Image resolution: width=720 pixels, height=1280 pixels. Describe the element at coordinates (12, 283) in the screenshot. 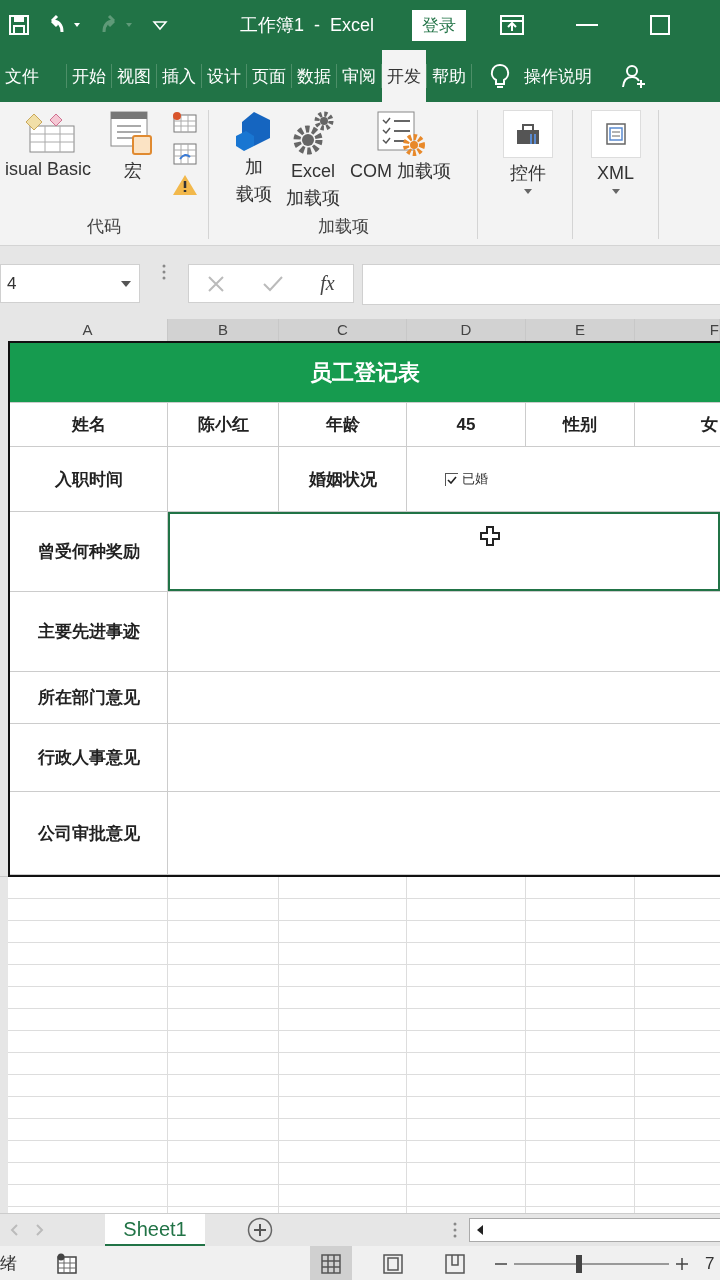

I see `cell-reference: 4` at that location.